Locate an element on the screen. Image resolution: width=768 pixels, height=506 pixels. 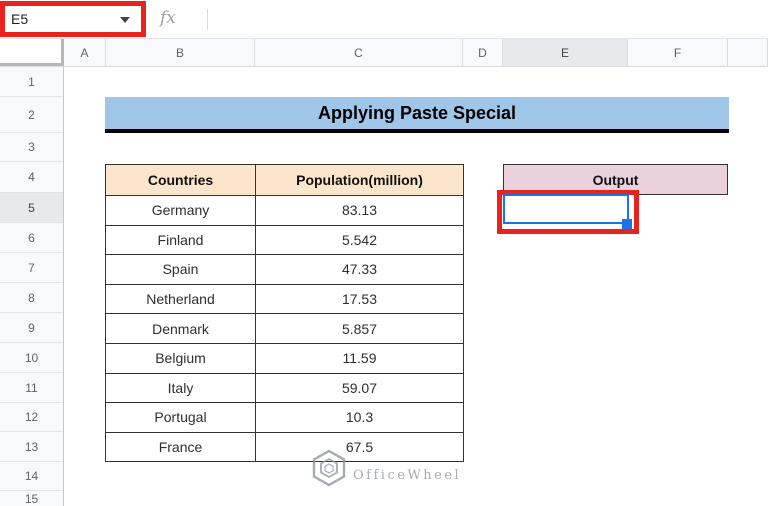
table-header-row: Countries Population(million) is located at coordinates (284, 180).